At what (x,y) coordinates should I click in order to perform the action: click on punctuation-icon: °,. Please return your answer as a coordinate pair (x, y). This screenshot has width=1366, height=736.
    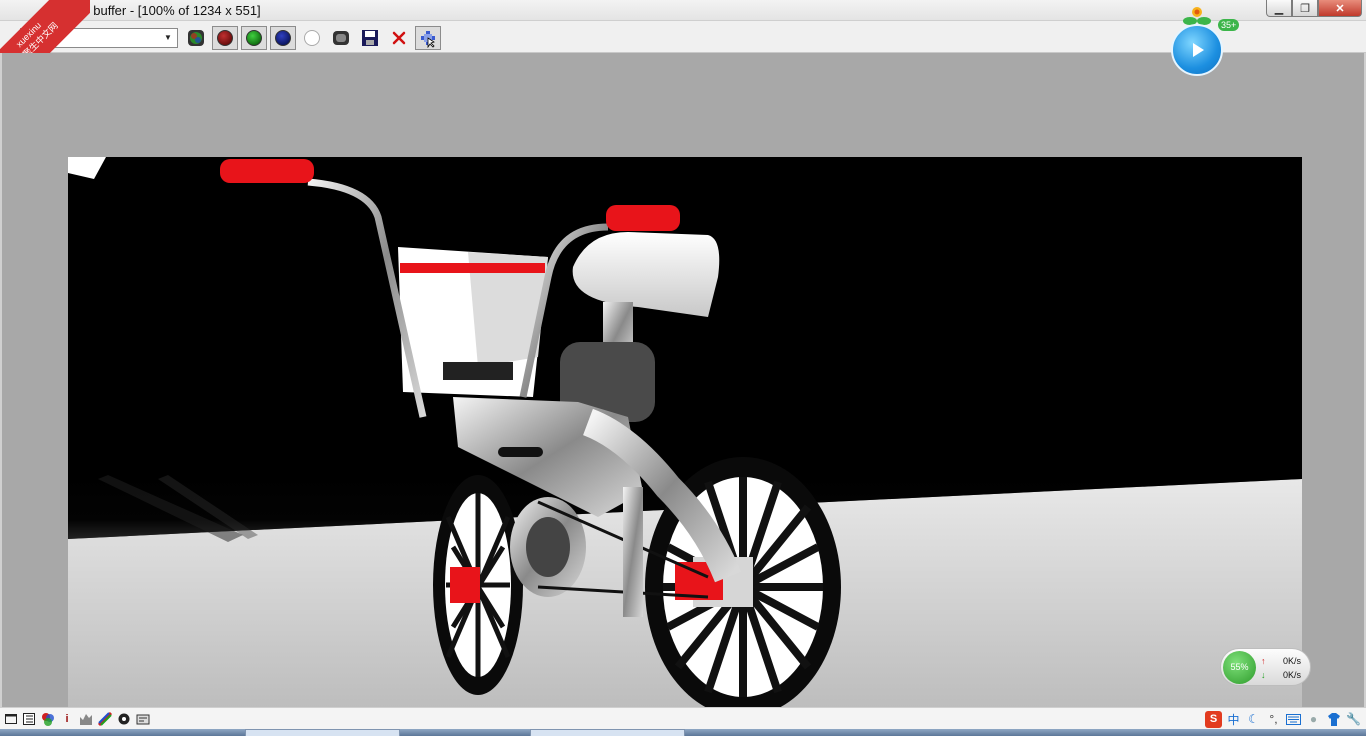
    Looking at the image, I should click on (1273, 719).